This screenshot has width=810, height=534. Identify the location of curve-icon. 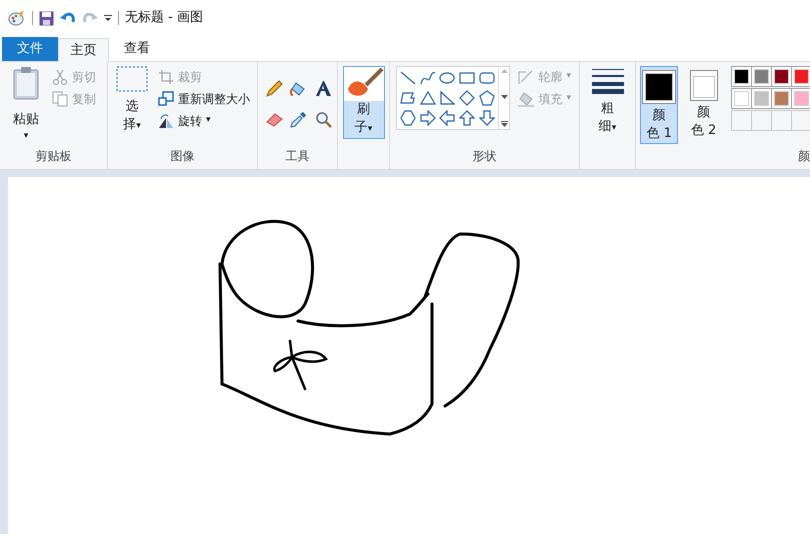
(428, 78).